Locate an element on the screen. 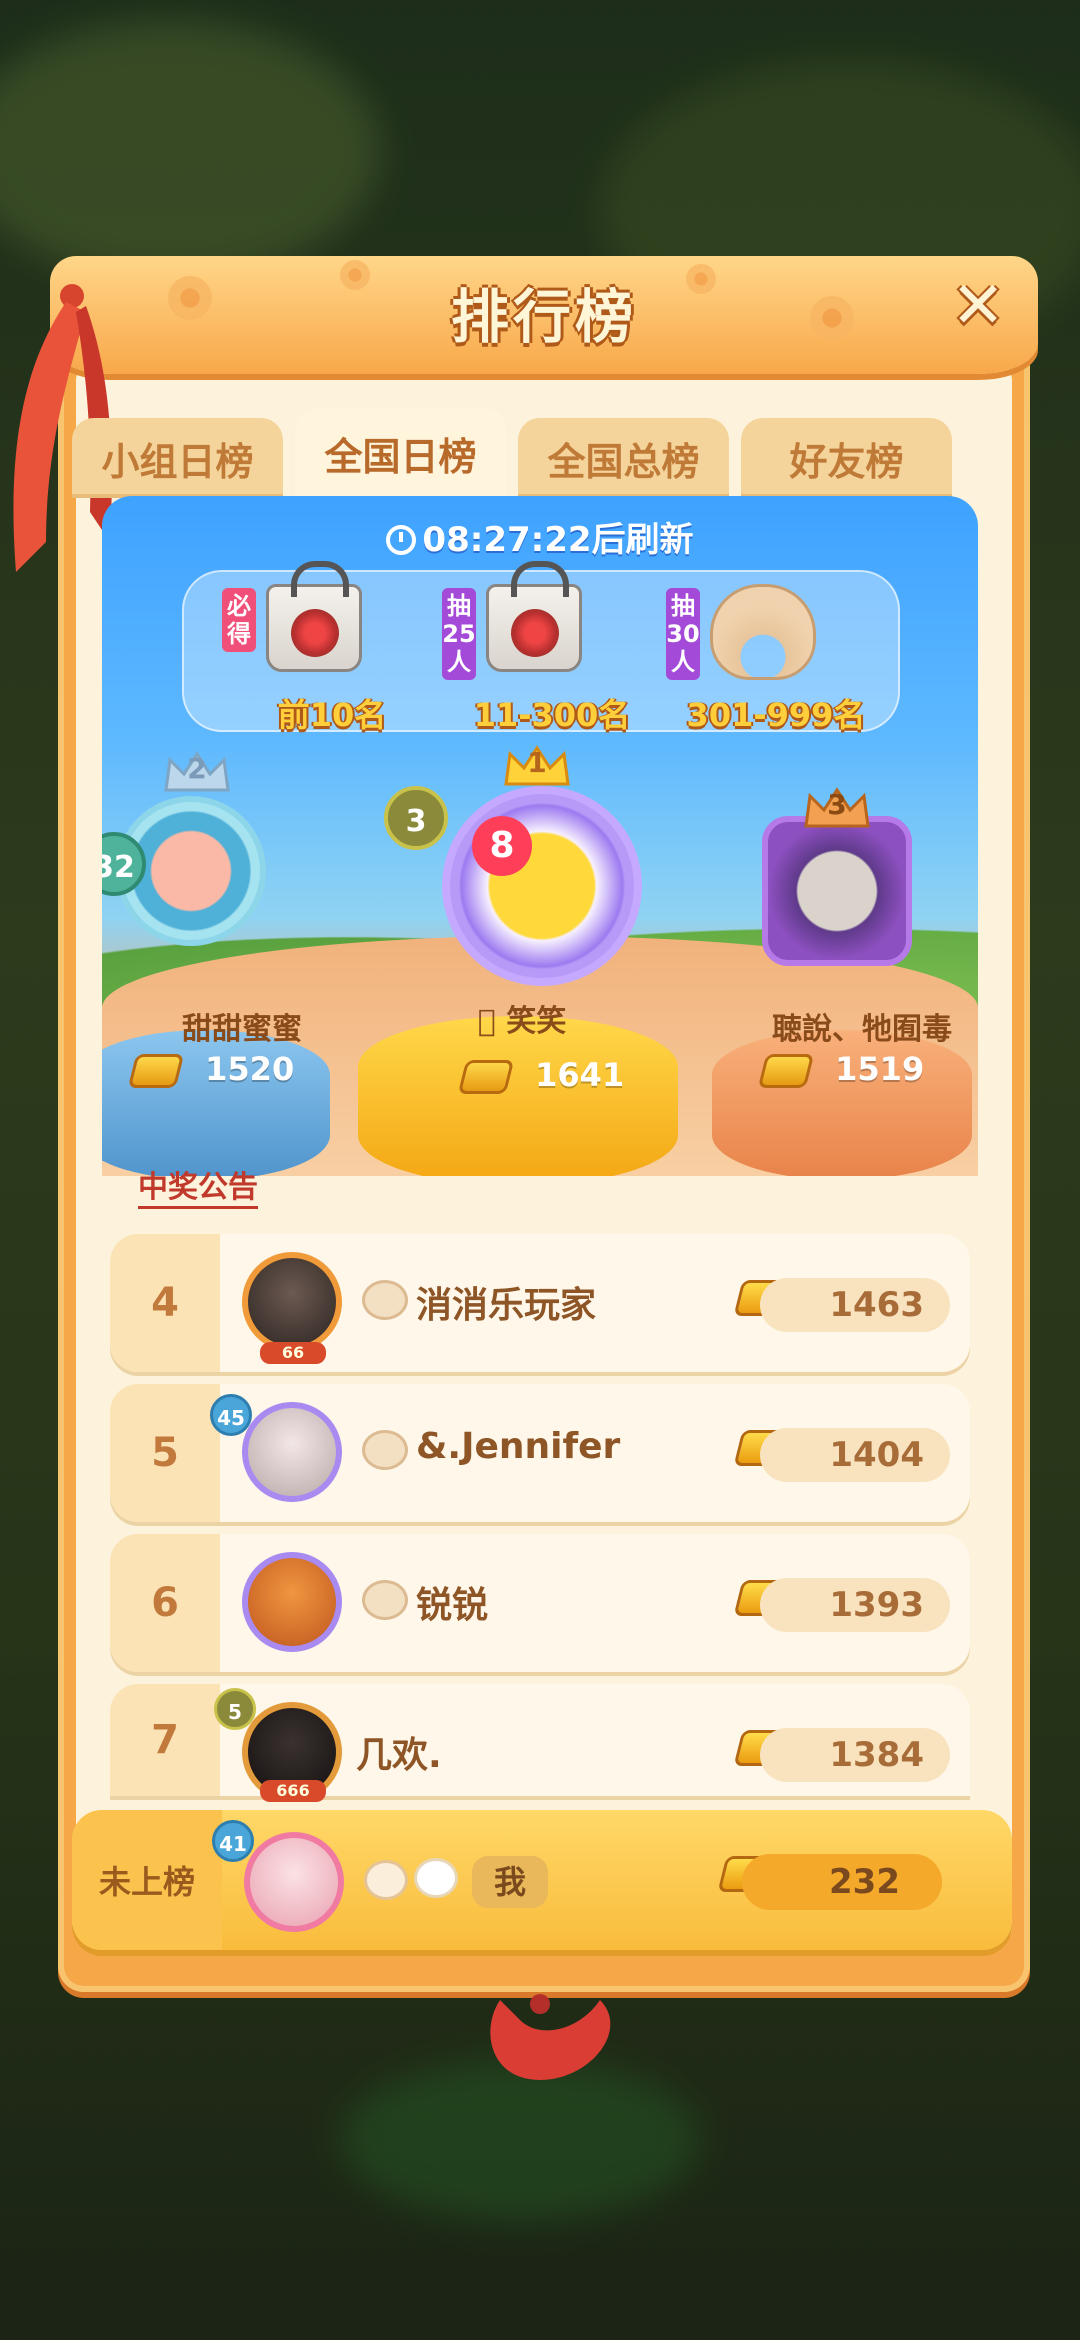  list-item: 5 45 &.Jennifer 1404 is located at coordinates (540, 1453).